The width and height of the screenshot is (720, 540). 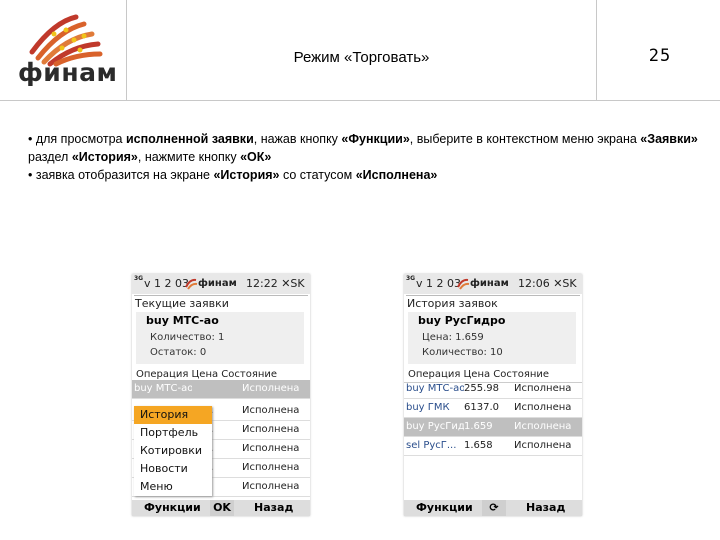 I want to click on order-price: Цена: 1.659, so click(x=453, y=337).